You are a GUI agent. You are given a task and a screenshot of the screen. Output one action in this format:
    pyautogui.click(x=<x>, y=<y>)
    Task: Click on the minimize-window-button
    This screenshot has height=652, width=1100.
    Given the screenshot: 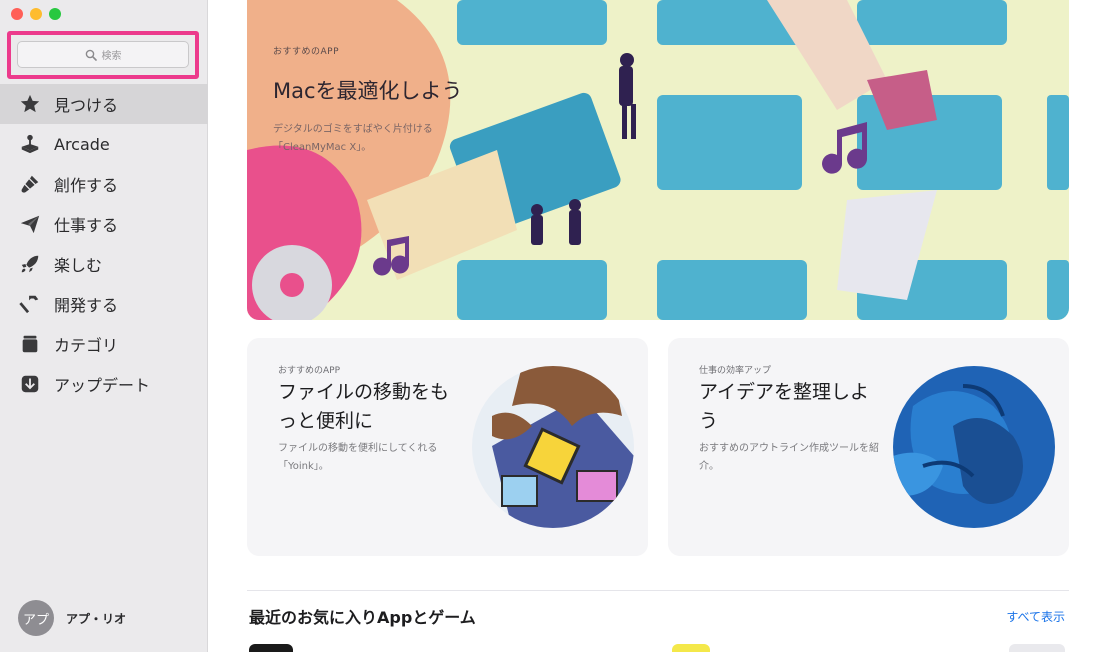 What is the action you would take?
    pyautogui.click(x=36, y=14)
    